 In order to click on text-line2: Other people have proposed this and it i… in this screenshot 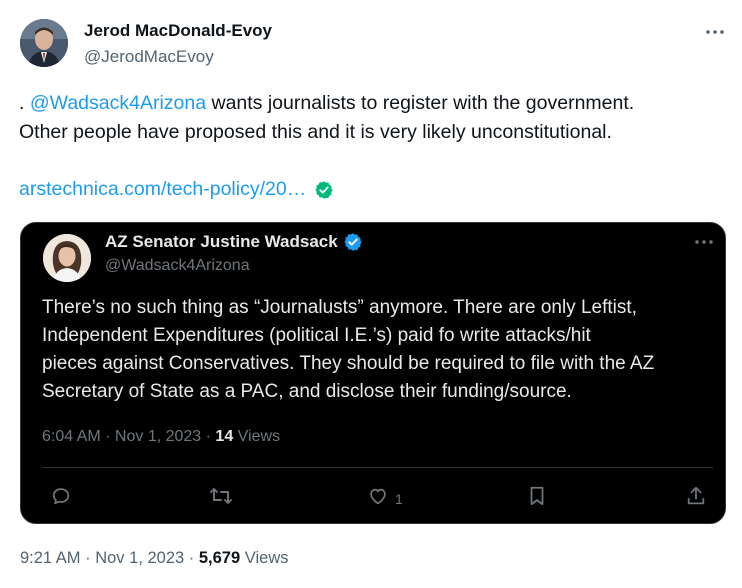, I will do `click(315, 132)`.